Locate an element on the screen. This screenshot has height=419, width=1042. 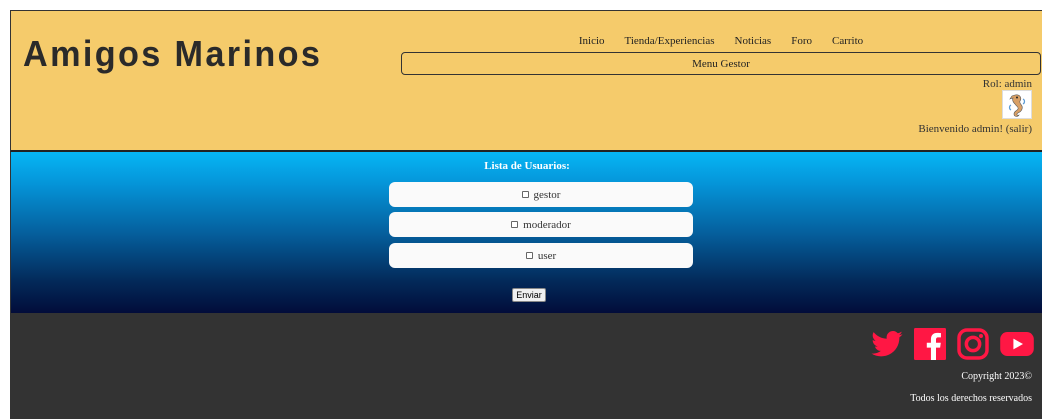
user-option-label: user is located at coordinates (547, 255).